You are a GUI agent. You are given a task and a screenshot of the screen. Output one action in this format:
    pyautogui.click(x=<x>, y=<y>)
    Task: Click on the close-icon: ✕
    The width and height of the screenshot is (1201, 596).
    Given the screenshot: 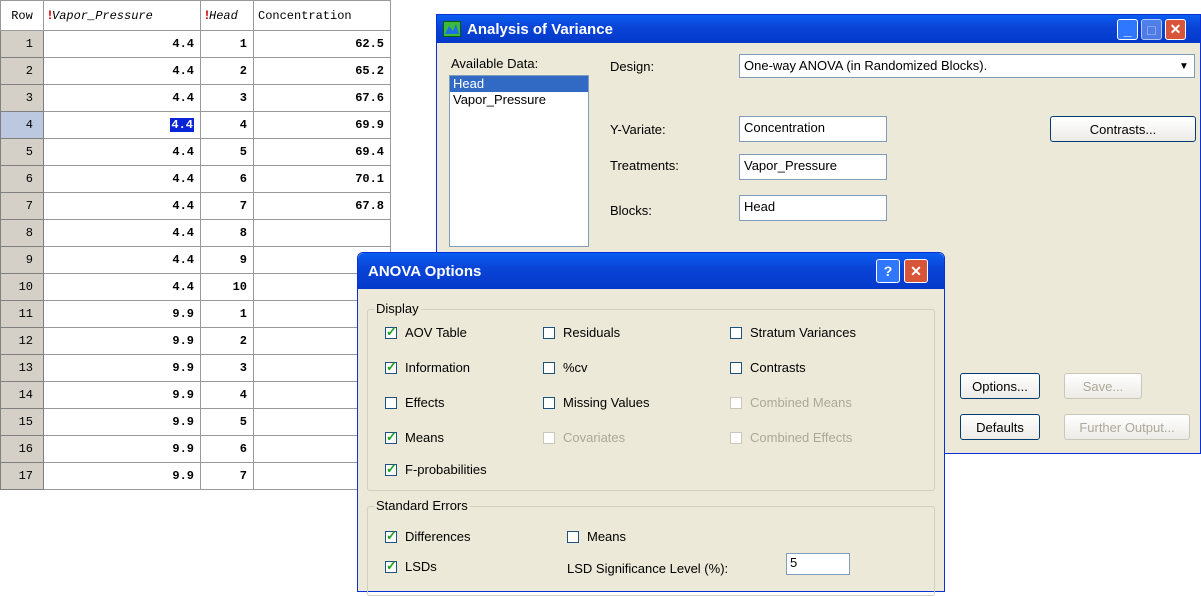 What is the action you would take?
    pyautogui.click(x=916, y=271)
    